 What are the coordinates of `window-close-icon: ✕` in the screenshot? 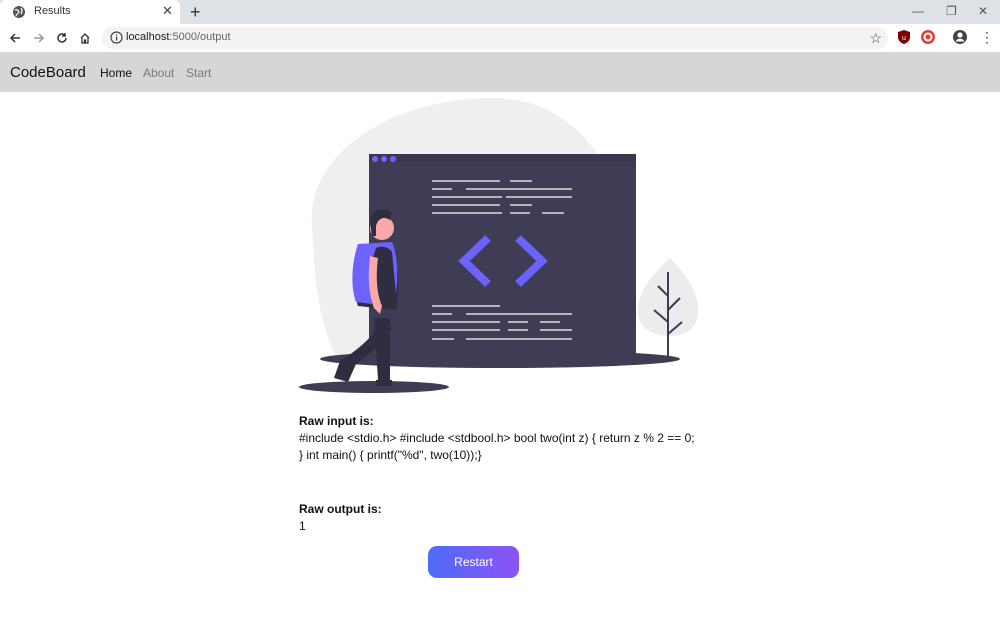 It's located at (983, 11).